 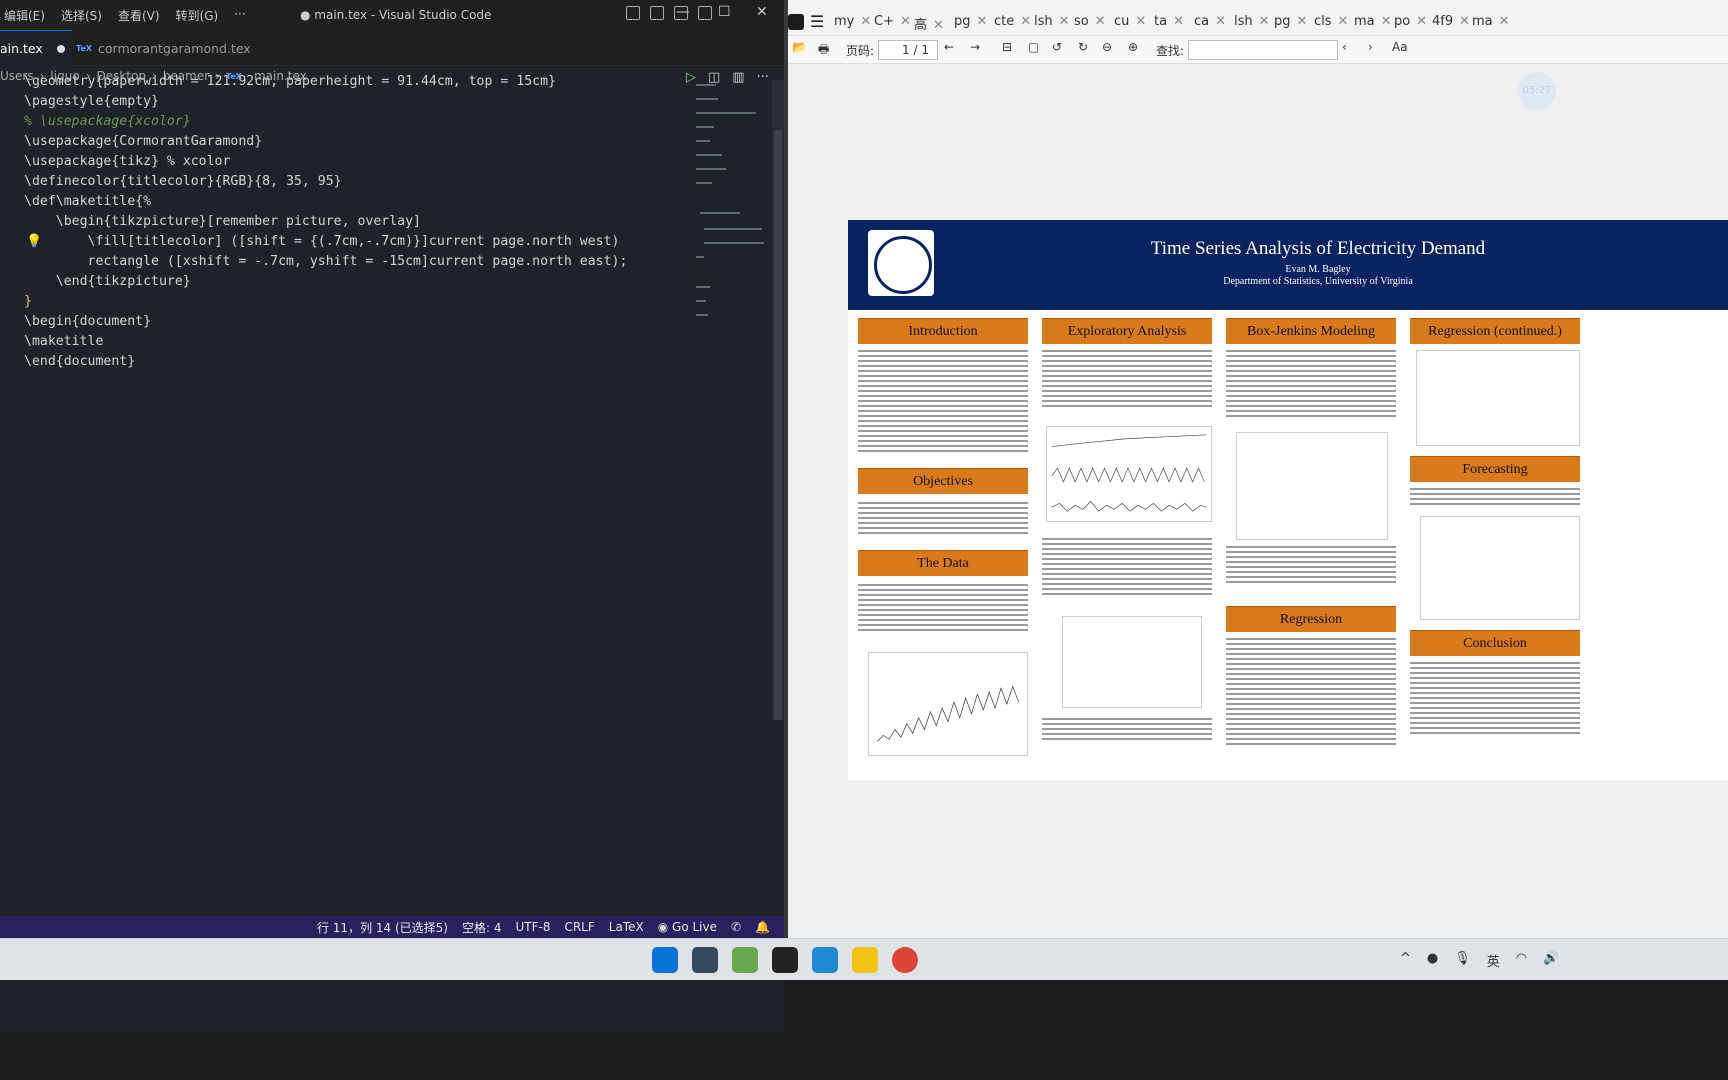 I want to click on code-line: \maketitle, so click(x=63, y=342).